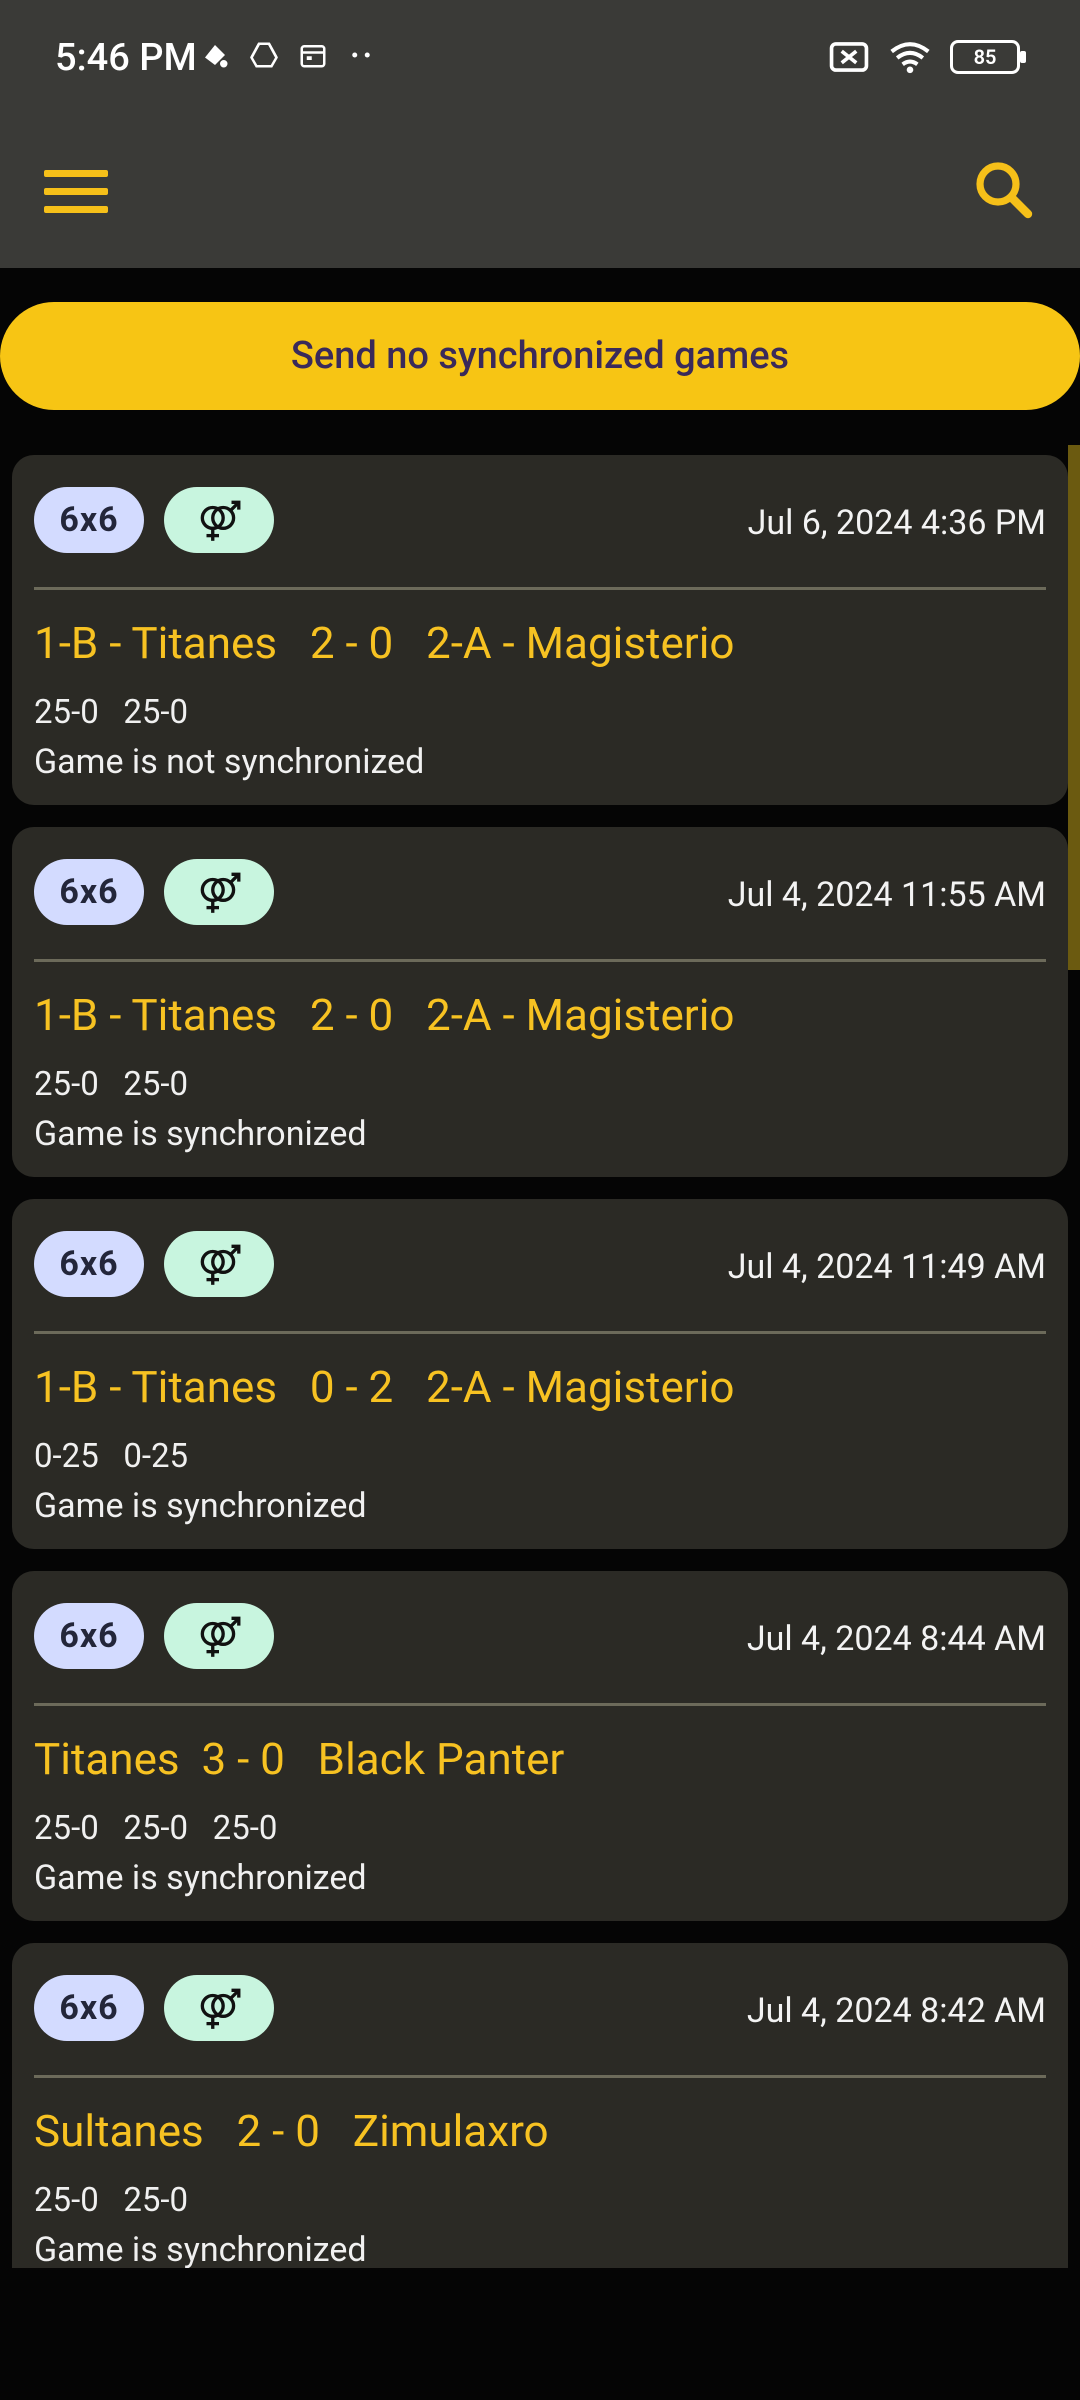  I want to click on system-icons: 85, so click(927, 57).